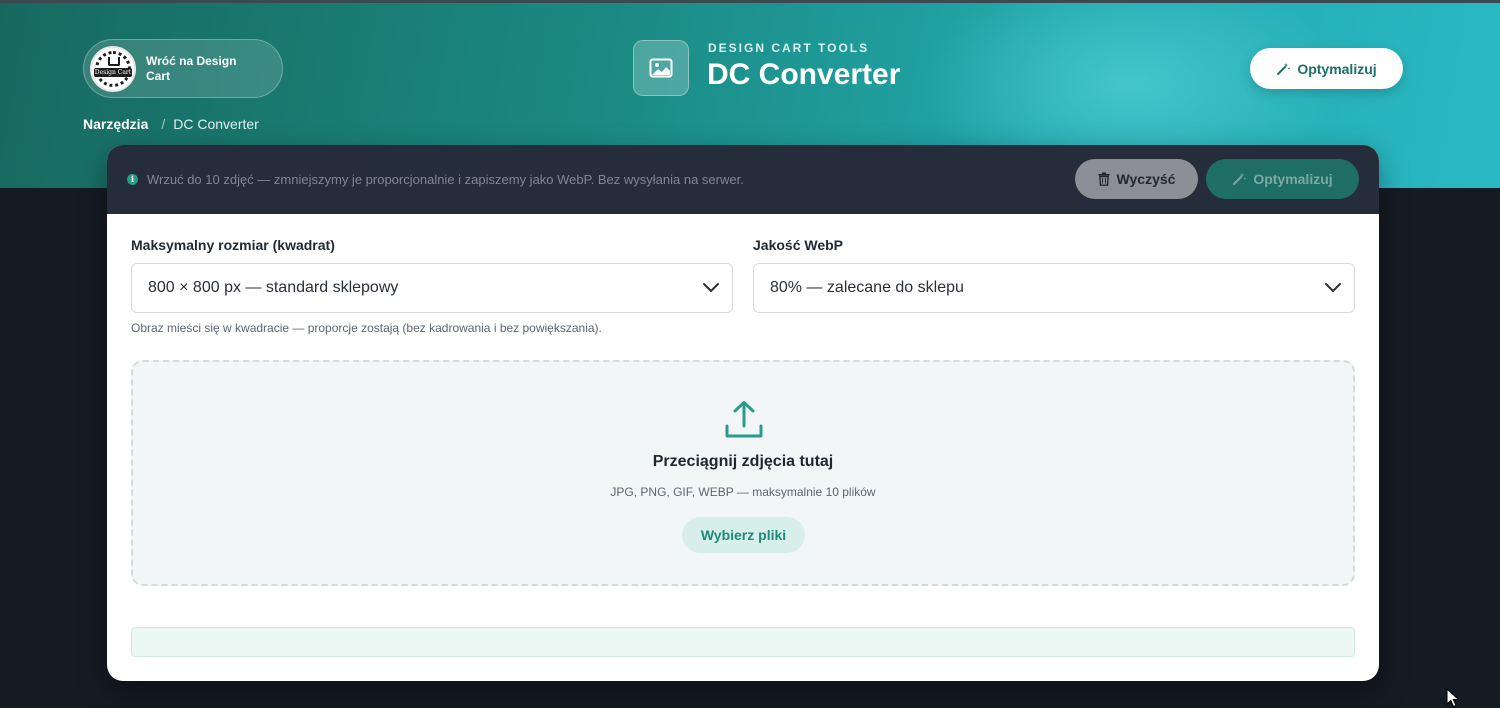 The width and height of the screenshot is (1500, 708). Describe the element at coordinates (867, 287) in the screenshot. I see `quality-select-value: 80% — zalecane do sklepu` at that location.